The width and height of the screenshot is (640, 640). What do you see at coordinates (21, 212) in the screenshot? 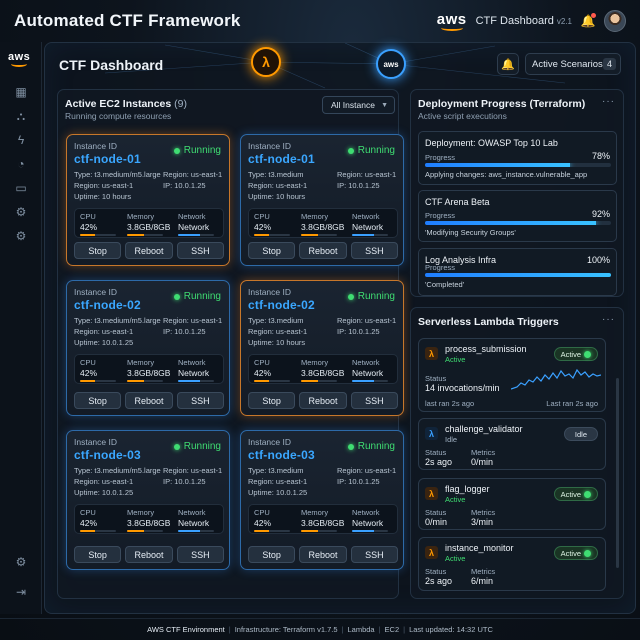
I see `settings-icon: ⚙` at bounding box center [21, 212].